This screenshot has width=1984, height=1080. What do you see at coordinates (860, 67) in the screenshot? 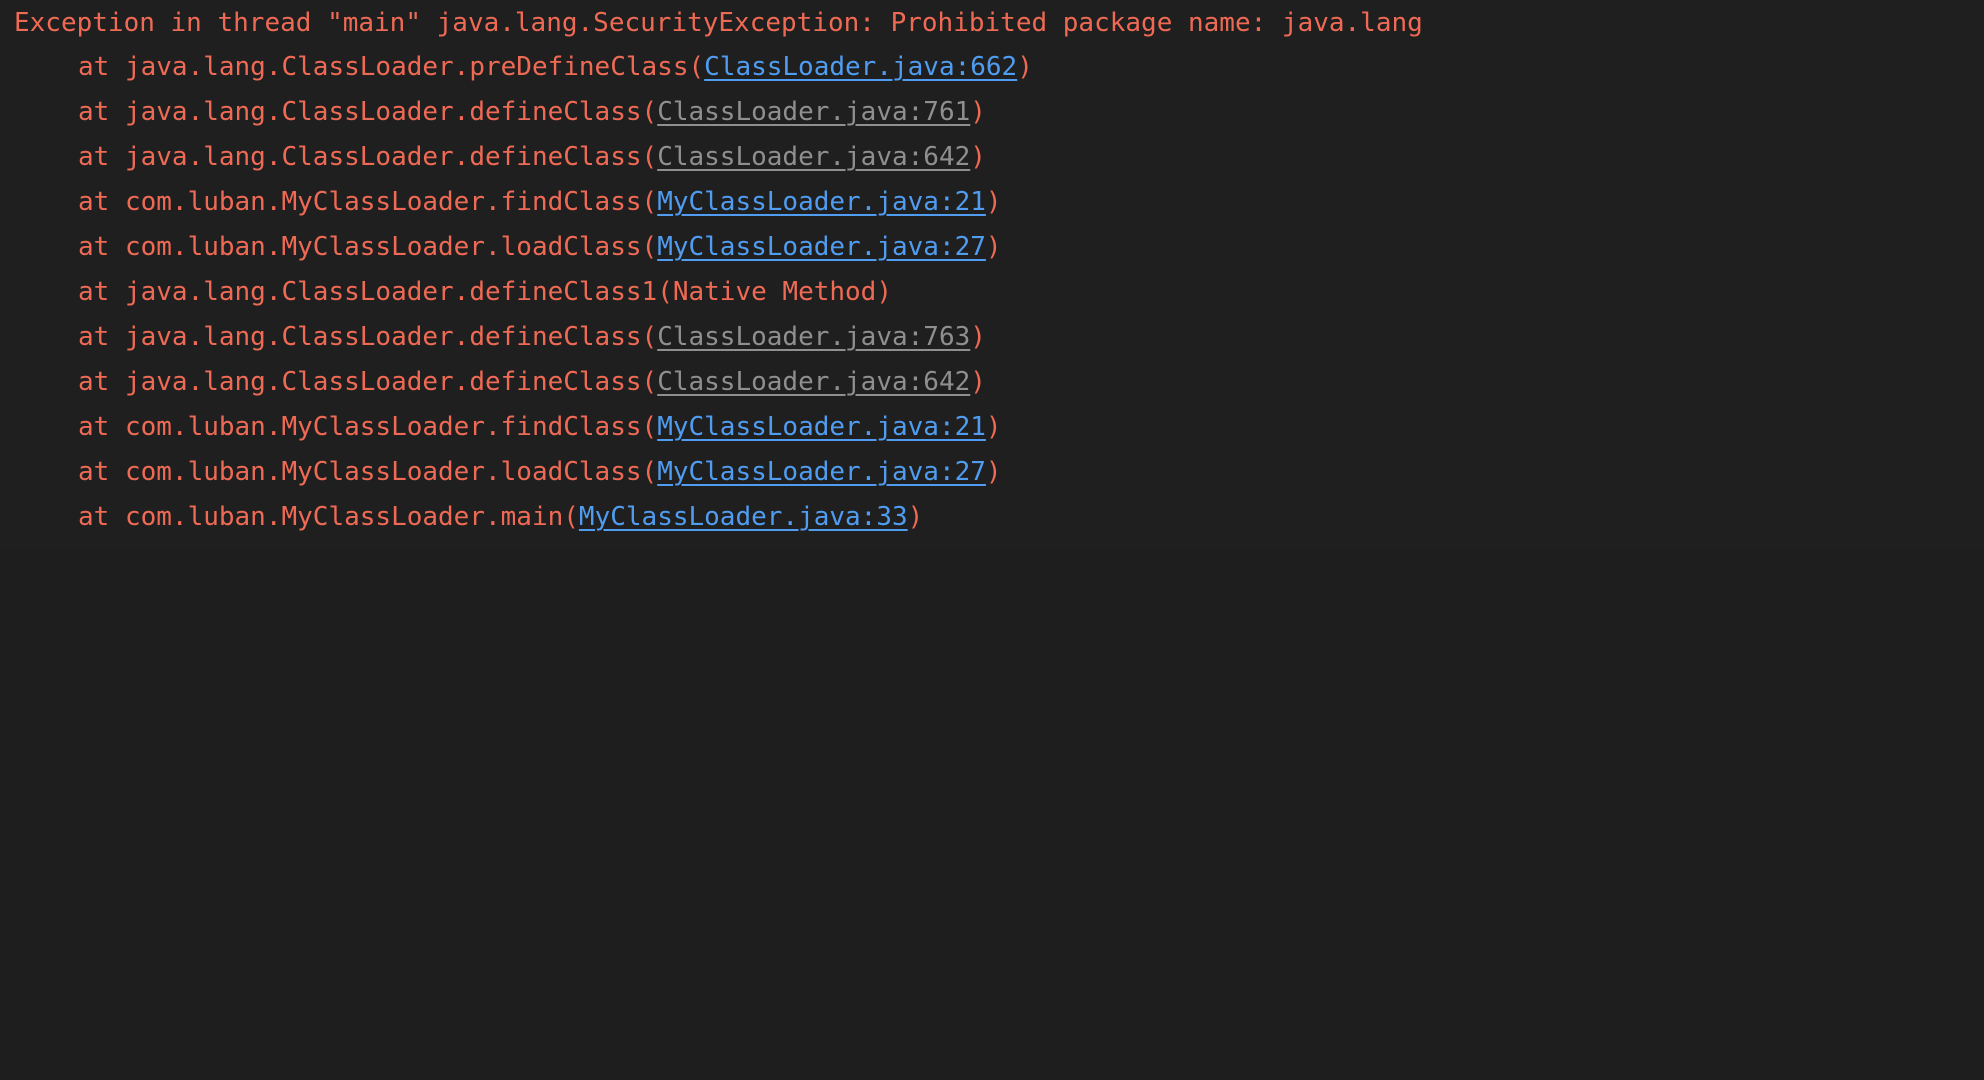
I see `source-link: ClassLoader.java:662` at bounding box center [860, 67].